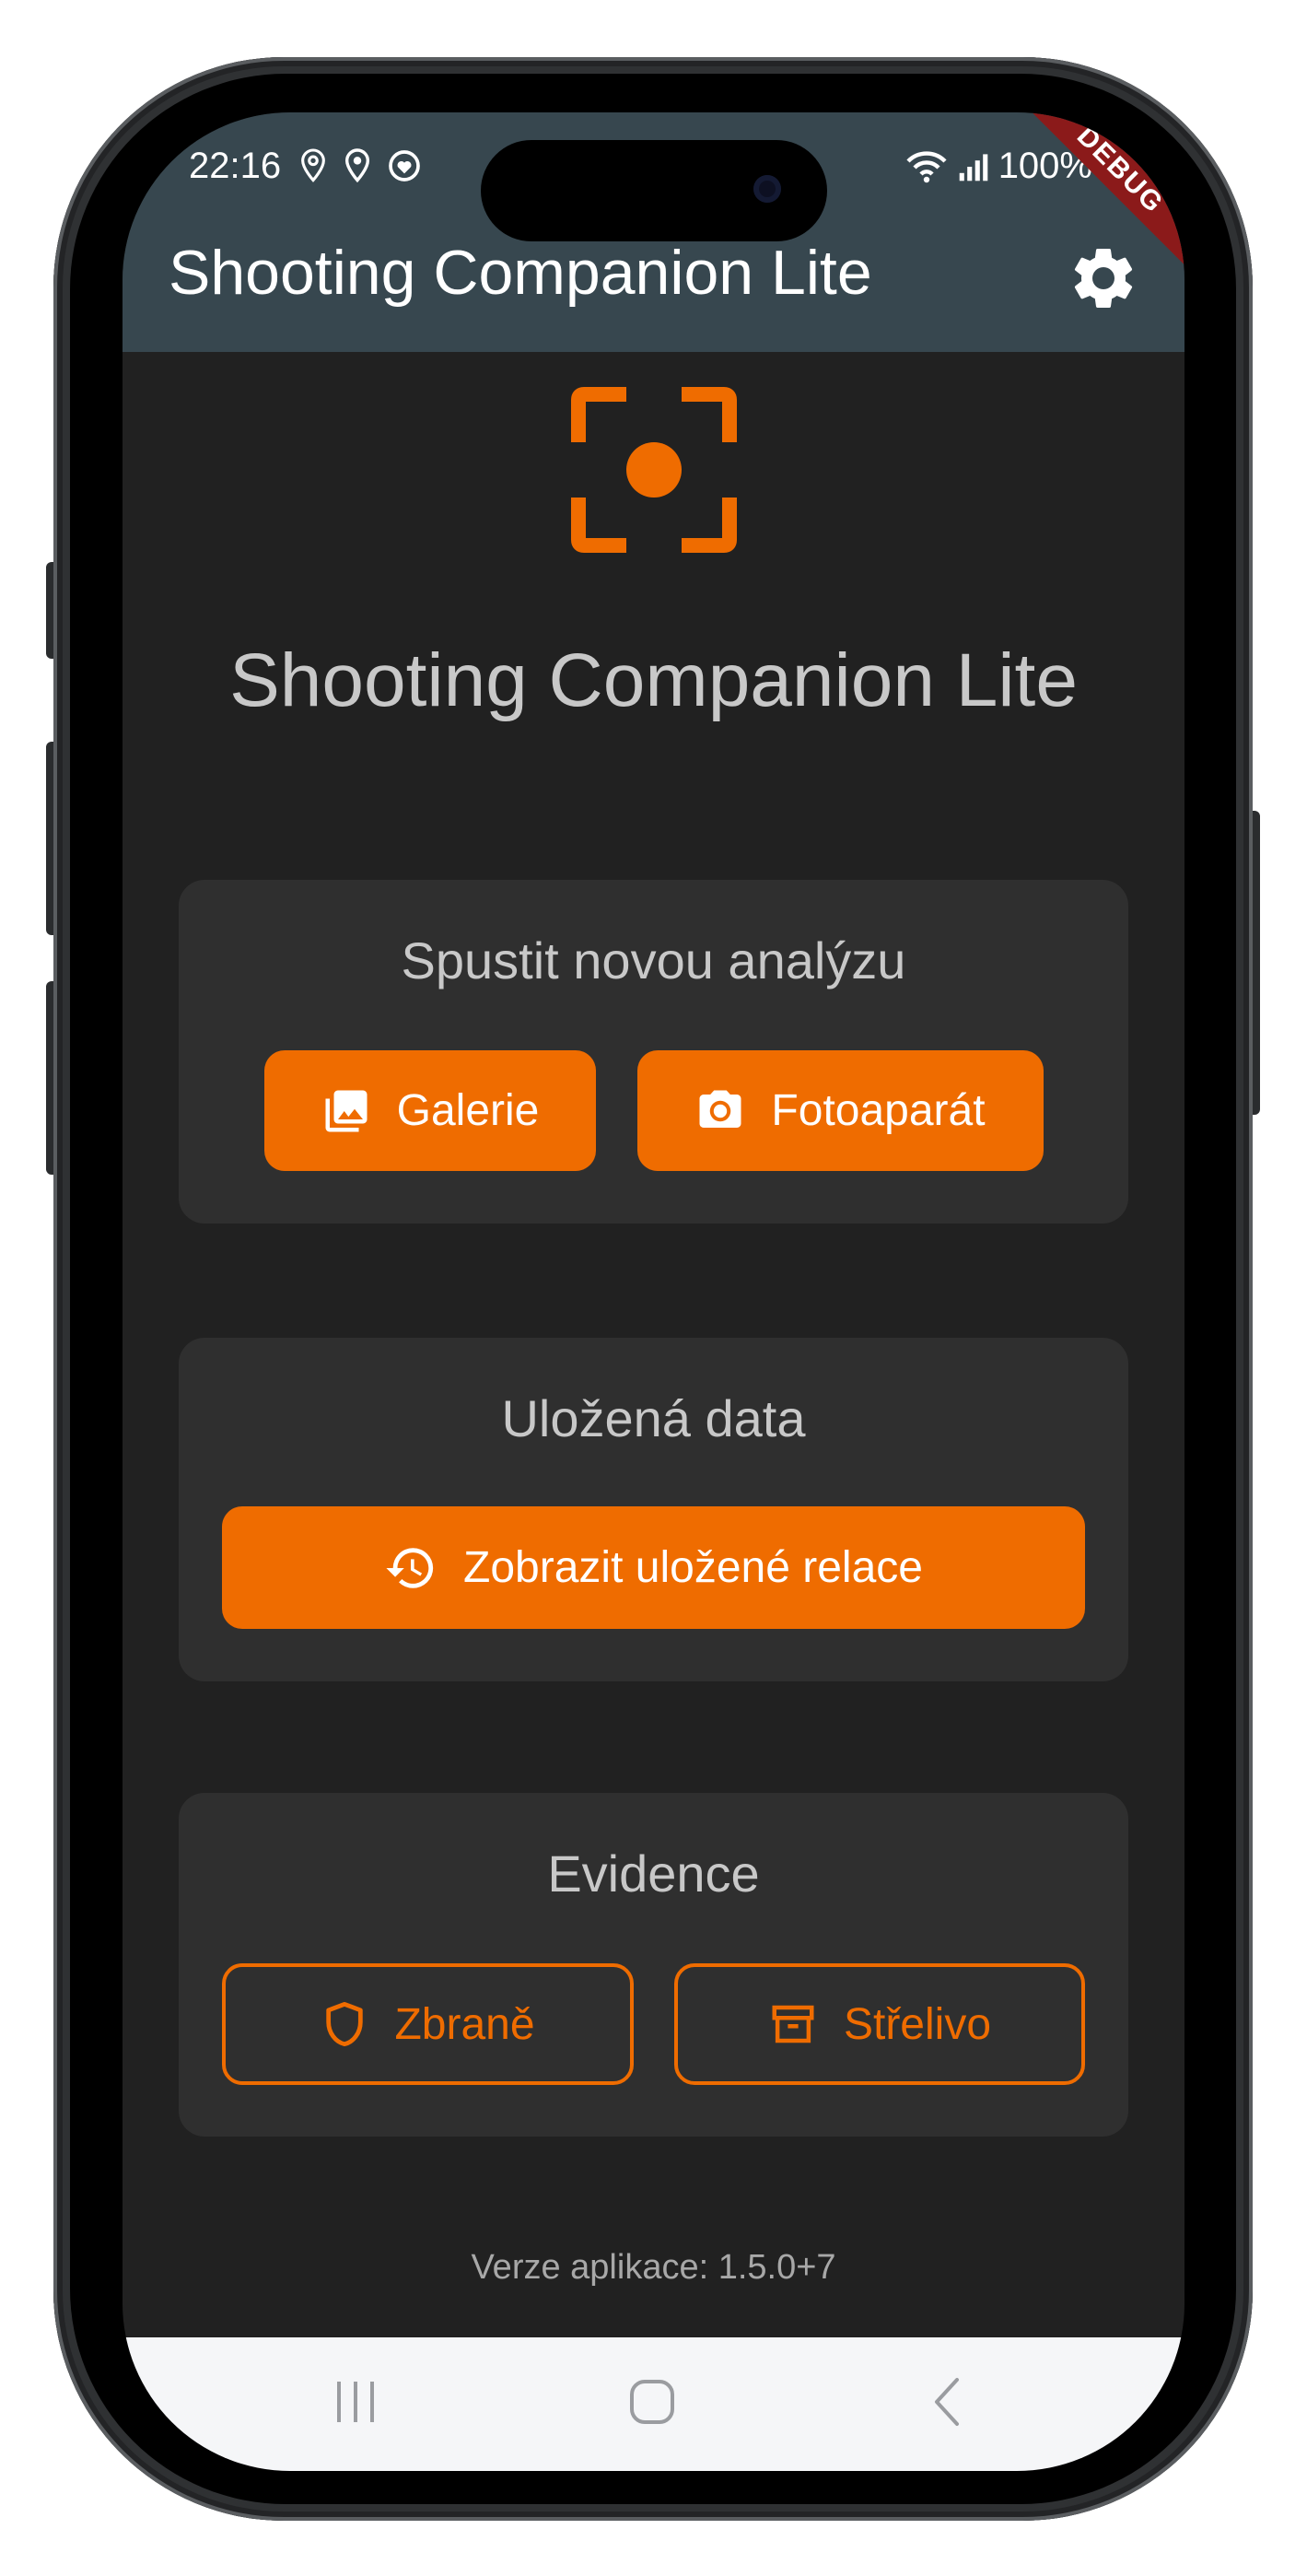 The width and height of the screenshot is (1307, 2576). I want to click on home-icon, so click(652, 2402).